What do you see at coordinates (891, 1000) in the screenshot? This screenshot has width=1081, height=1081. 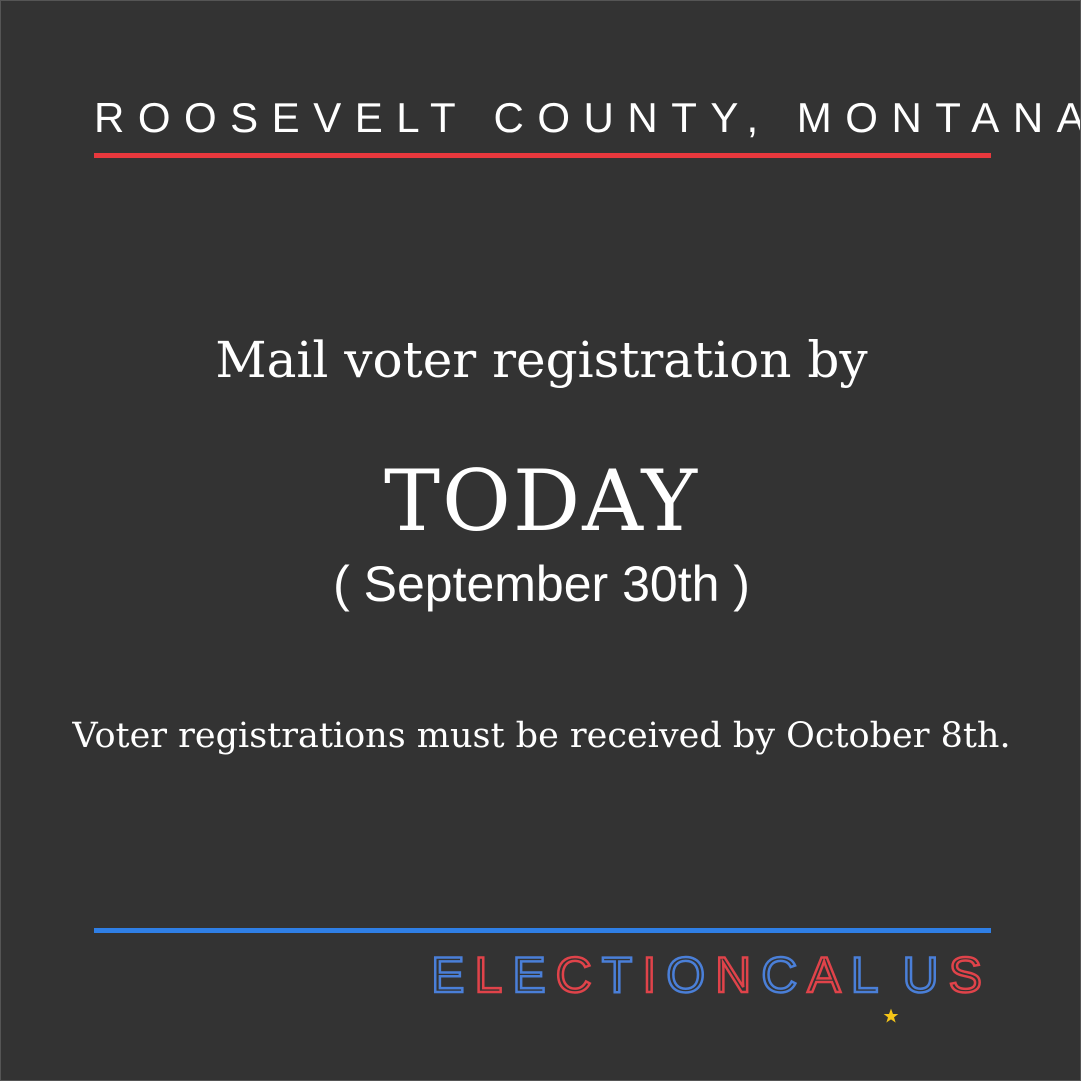 I see `star-icon` at bounding box center [891, 1000].